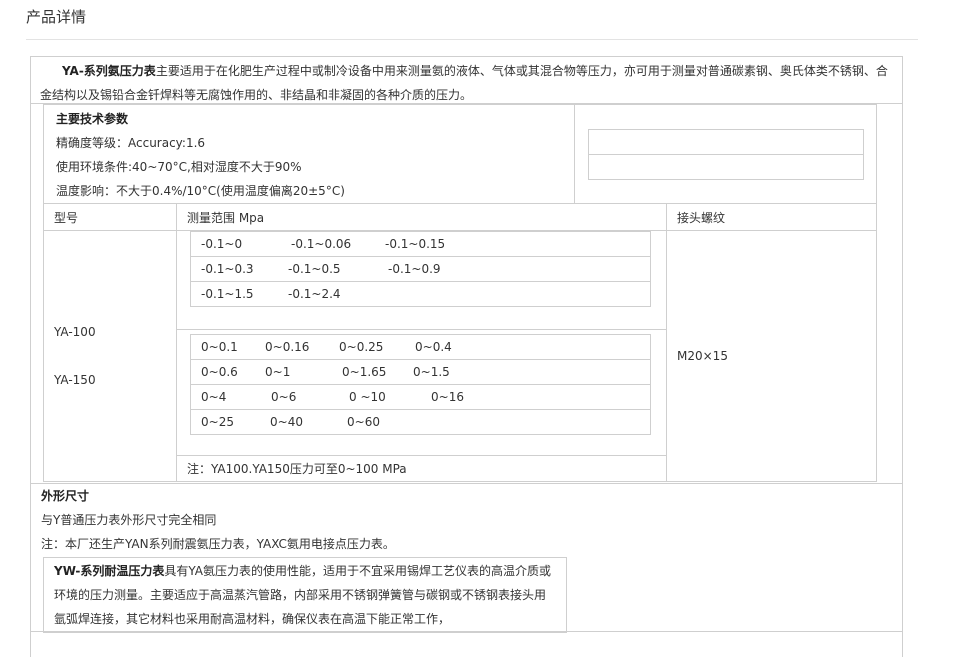 The image size is (958, 657). I want to click on range-value: 0~60, so click(363, 422).